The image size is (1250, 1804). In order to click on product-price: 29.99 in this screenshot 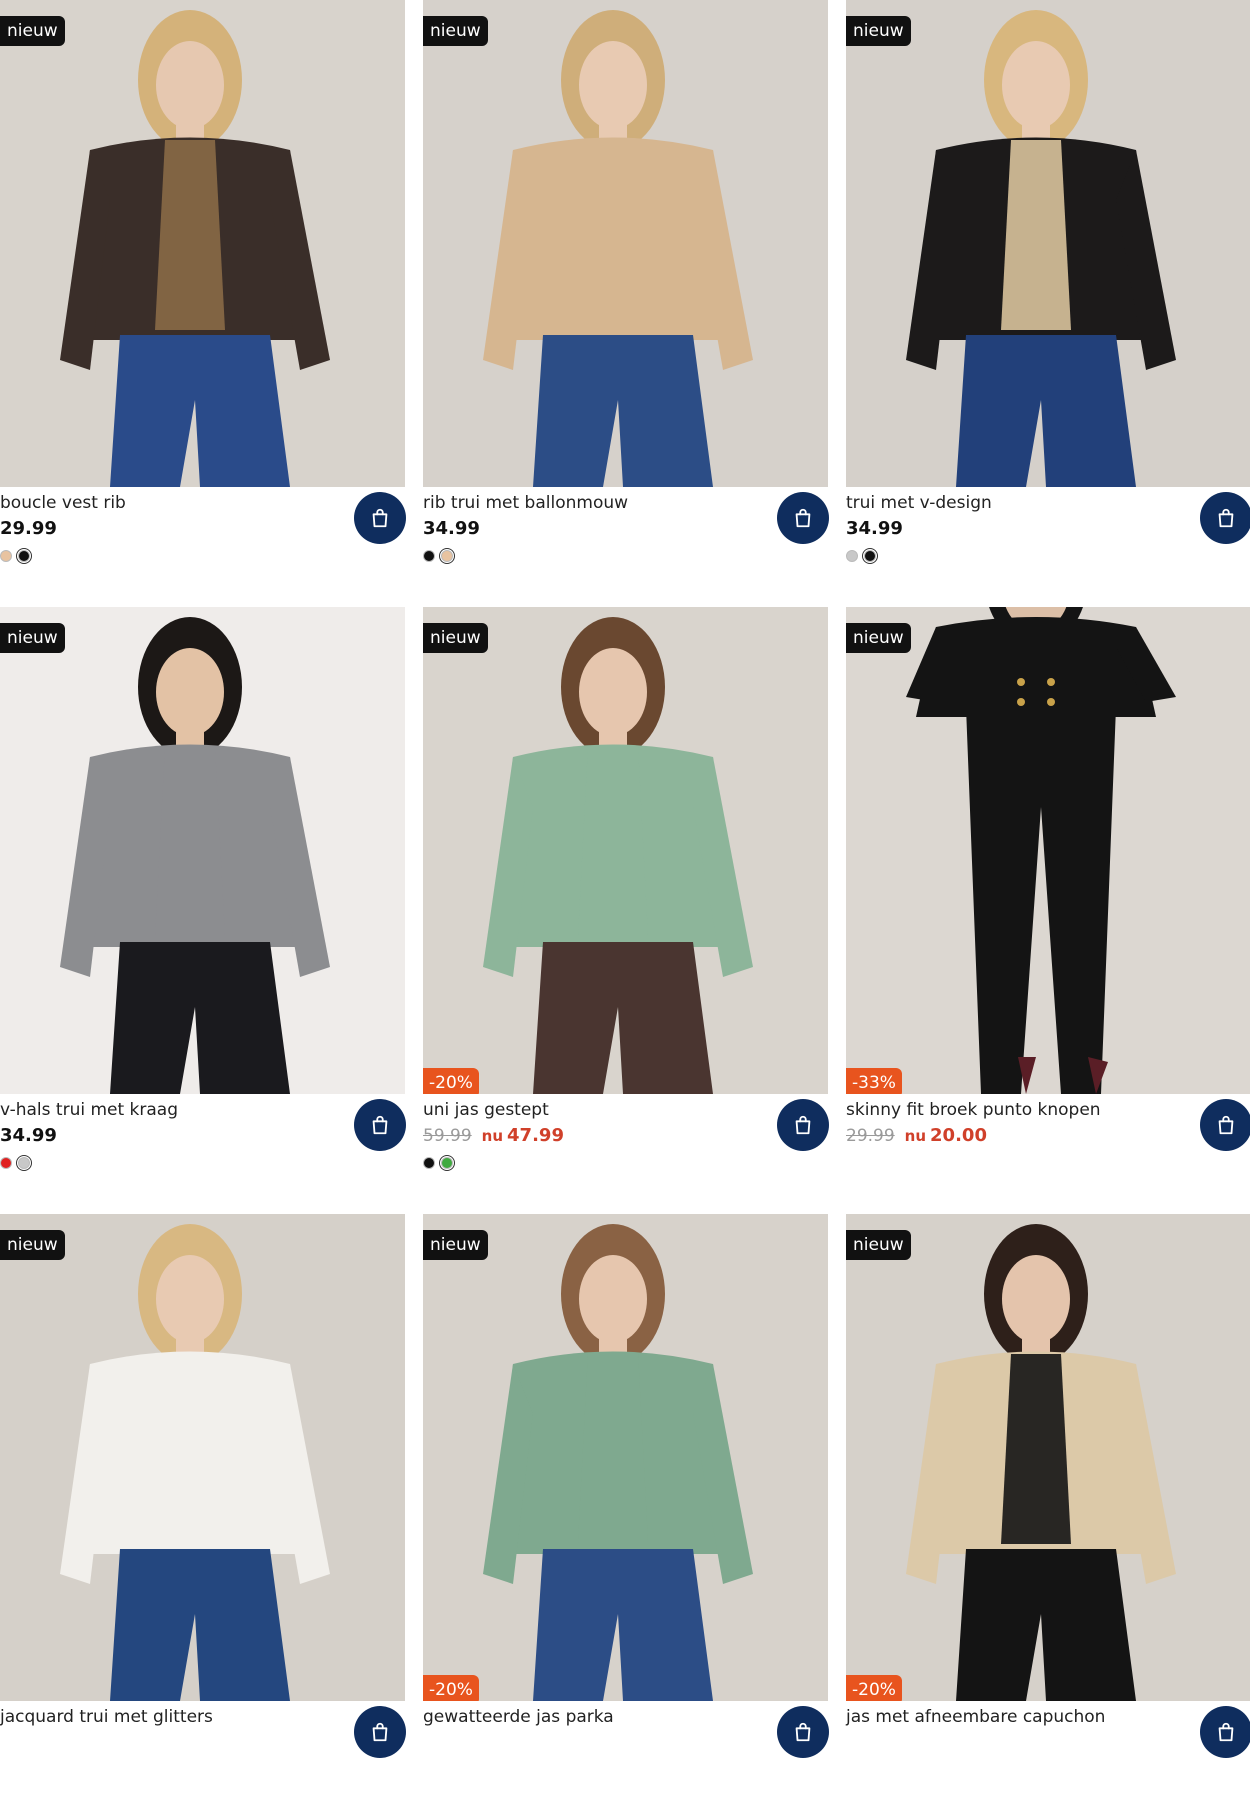, I will do `click(28, 528)`.